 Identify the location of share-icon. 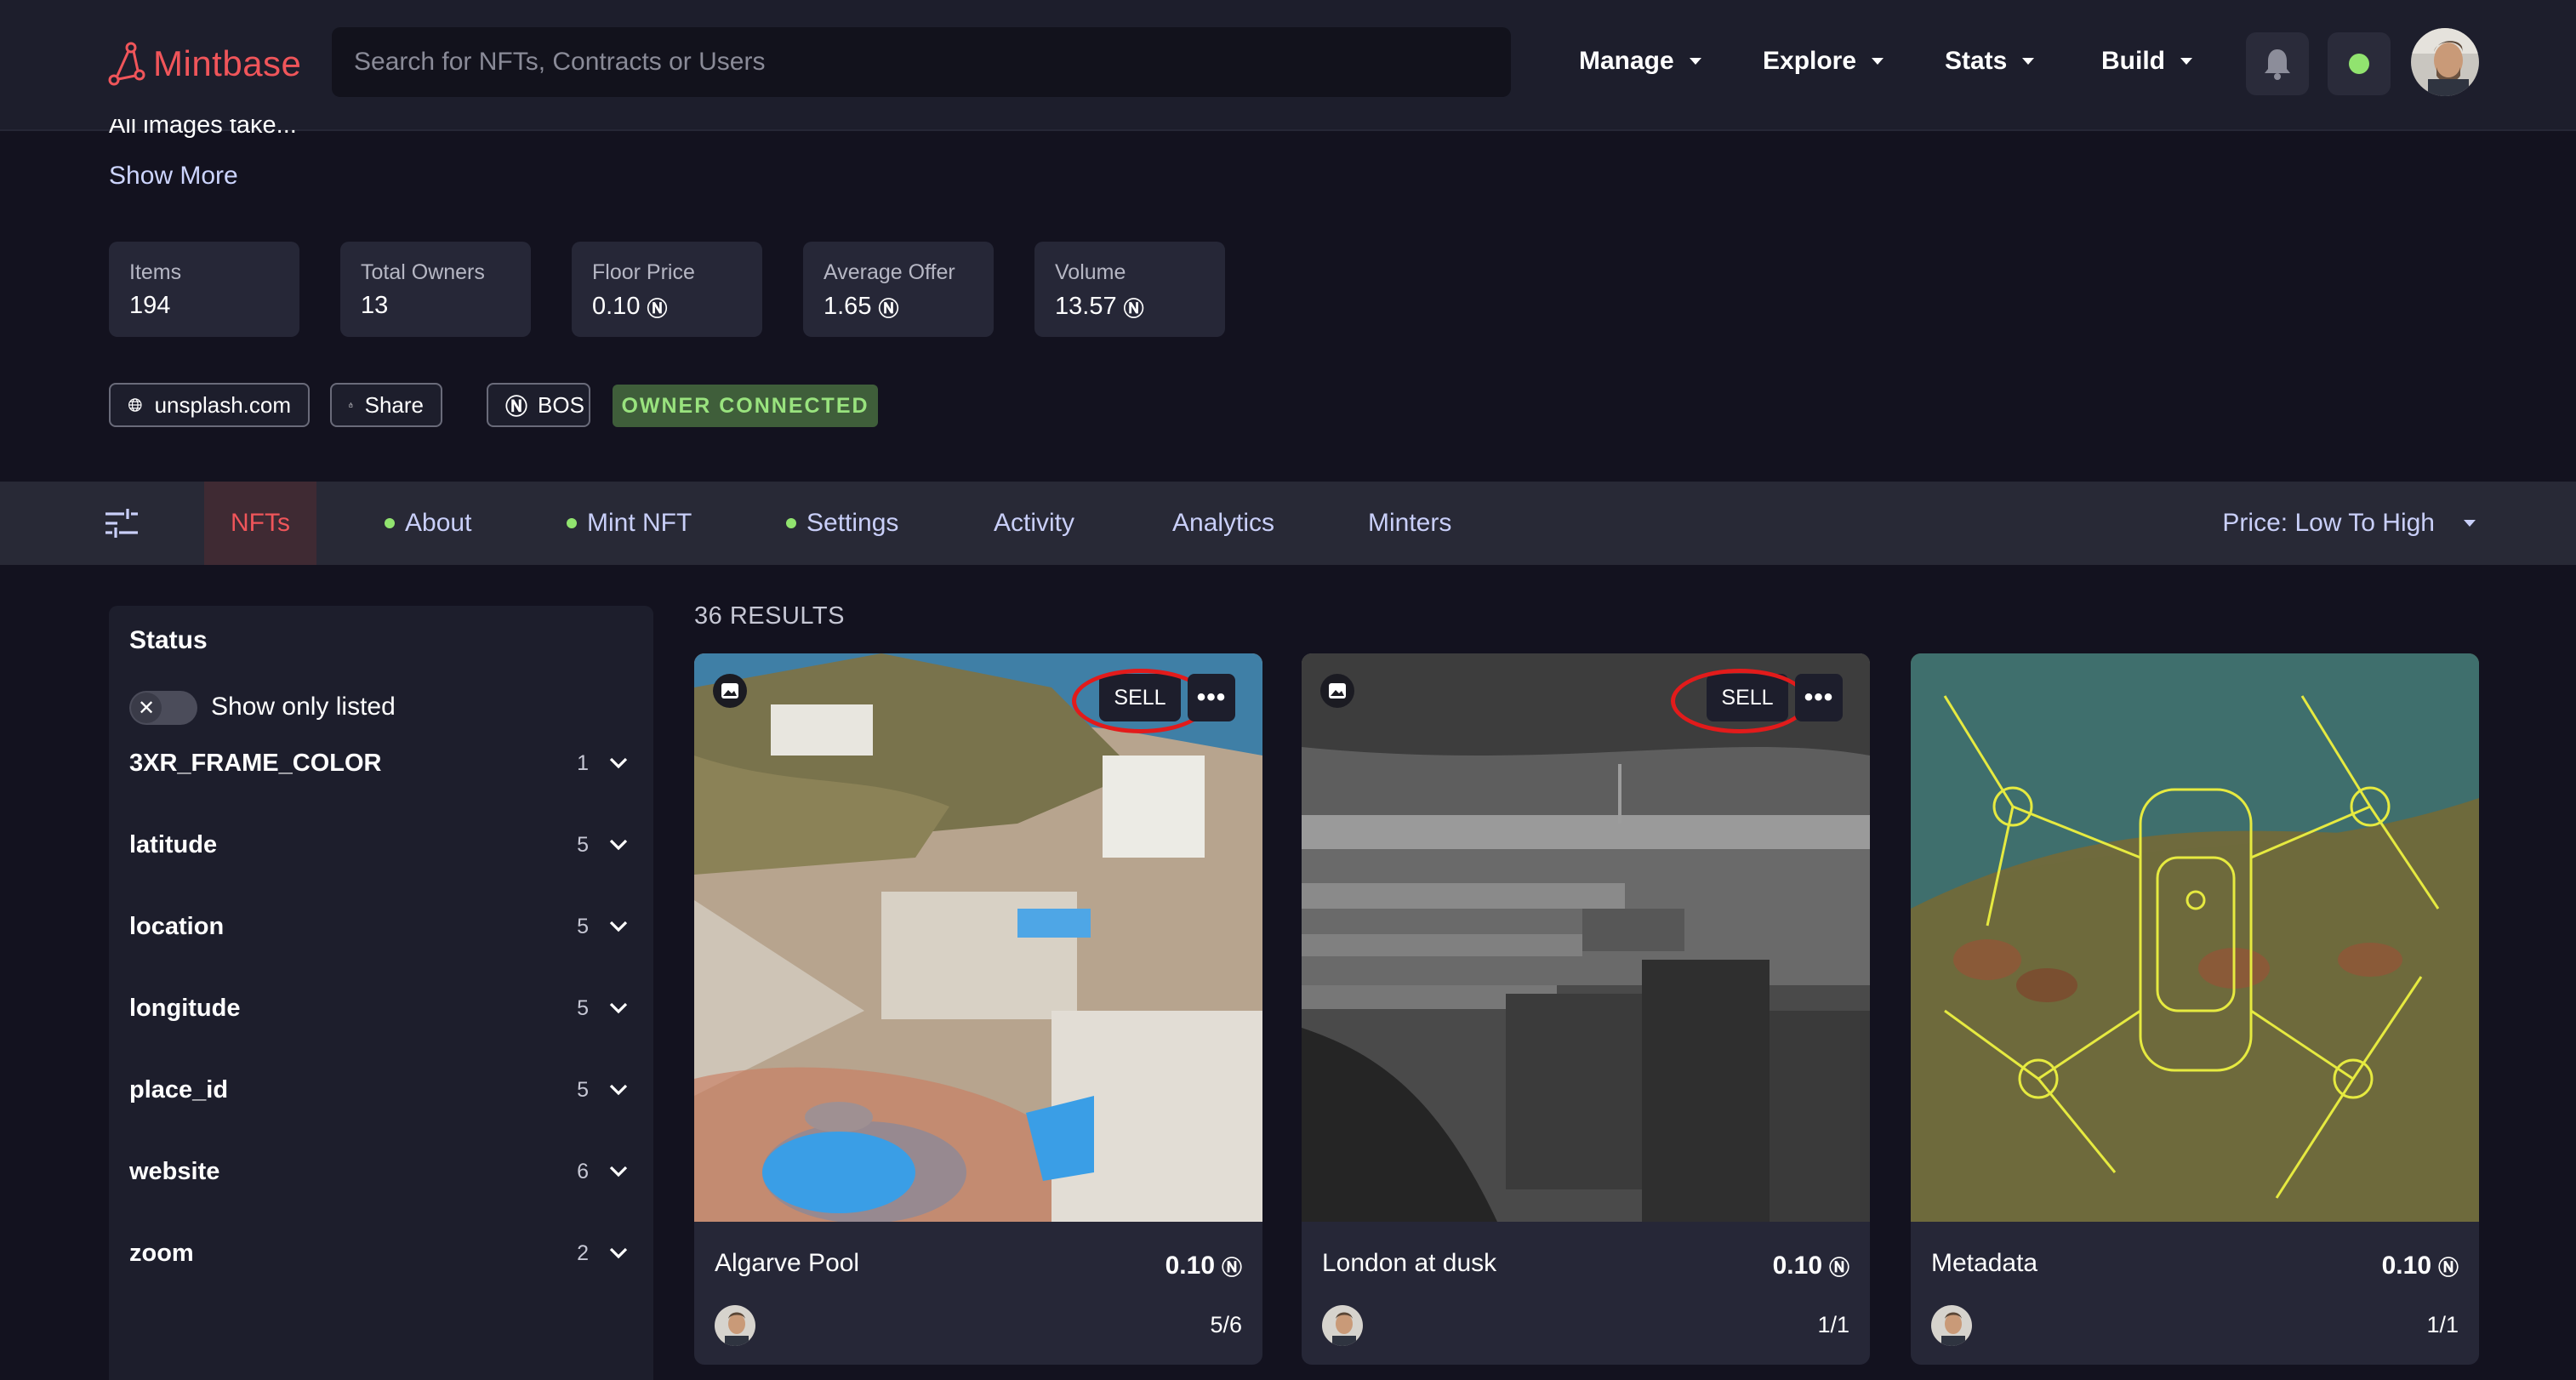
(351, 405).